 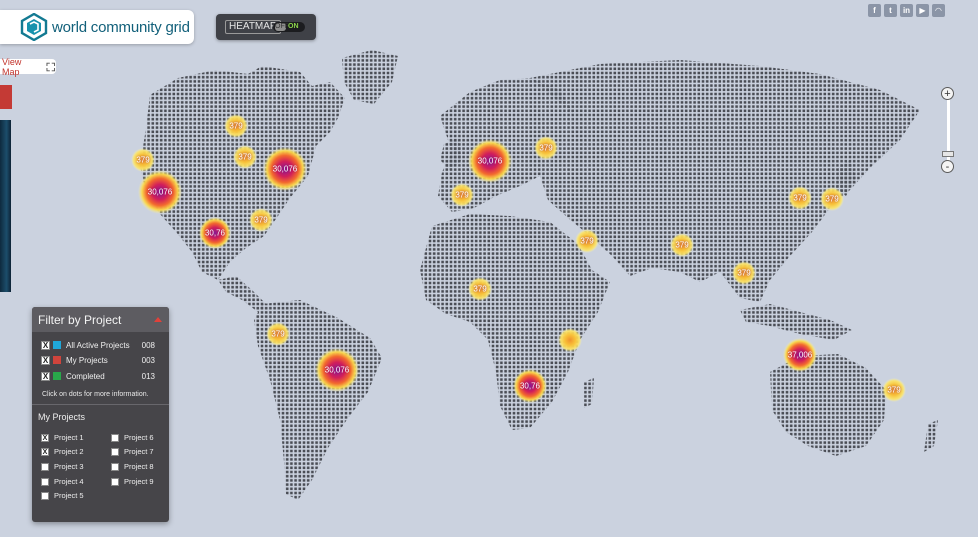 I want to click on project-6-option: Project 6, so click(x=141, y=439).